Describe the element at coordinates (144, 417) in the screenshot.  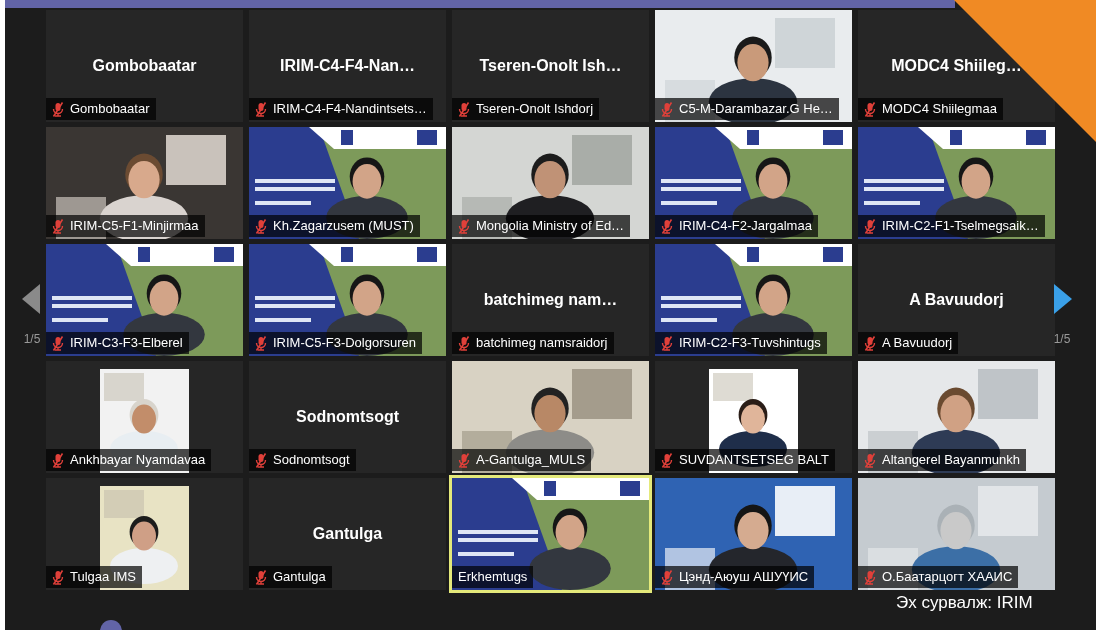
I see `video-tile: Ankhbayar Nyamdavaa` at that location.